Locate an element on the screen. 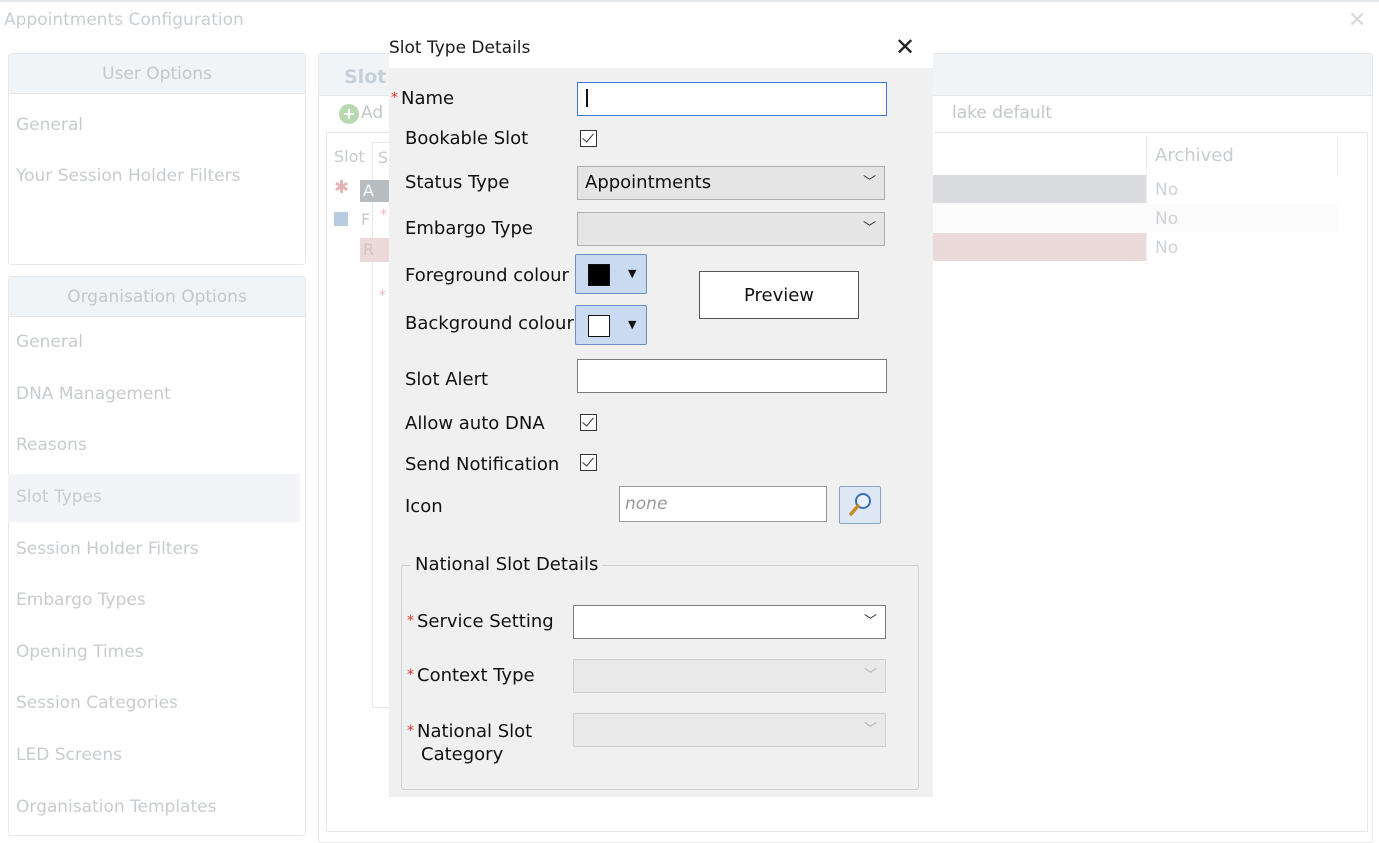  status-type-dropdown: Appointments ﹀ is located at coordinates (731, 183).